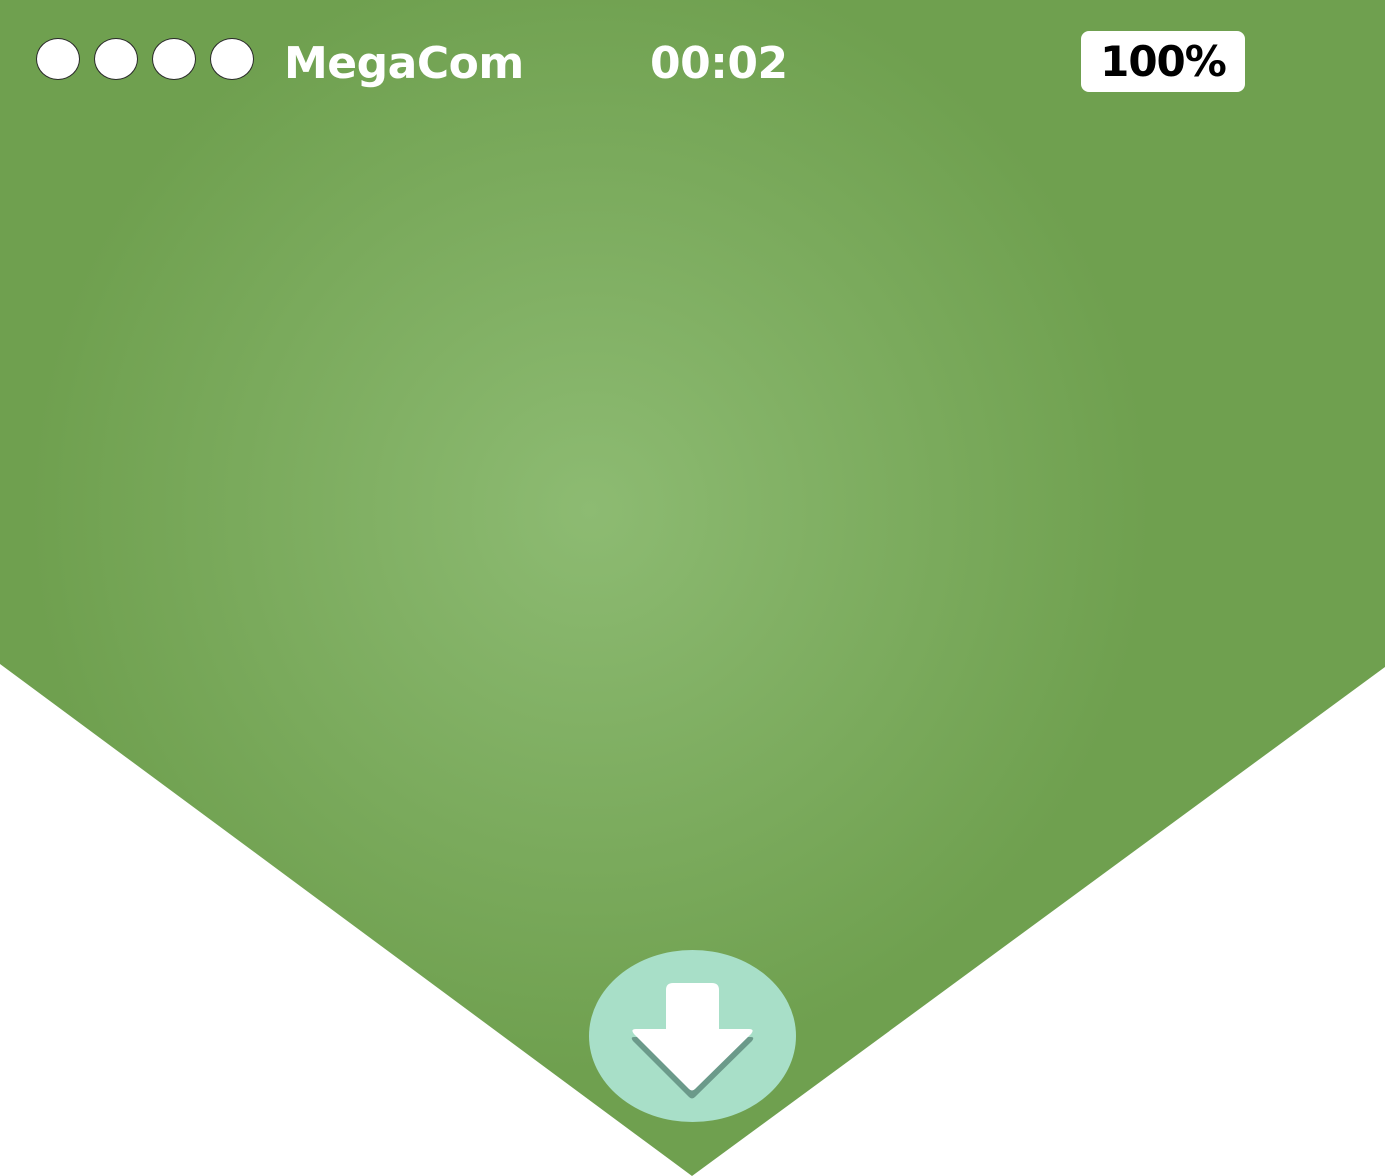 The height and width of the screenshot is (1176, 1385). Describe the element at coordinates (145, 59) in the screenshot. I see `signal-strength-indicator` at that location.